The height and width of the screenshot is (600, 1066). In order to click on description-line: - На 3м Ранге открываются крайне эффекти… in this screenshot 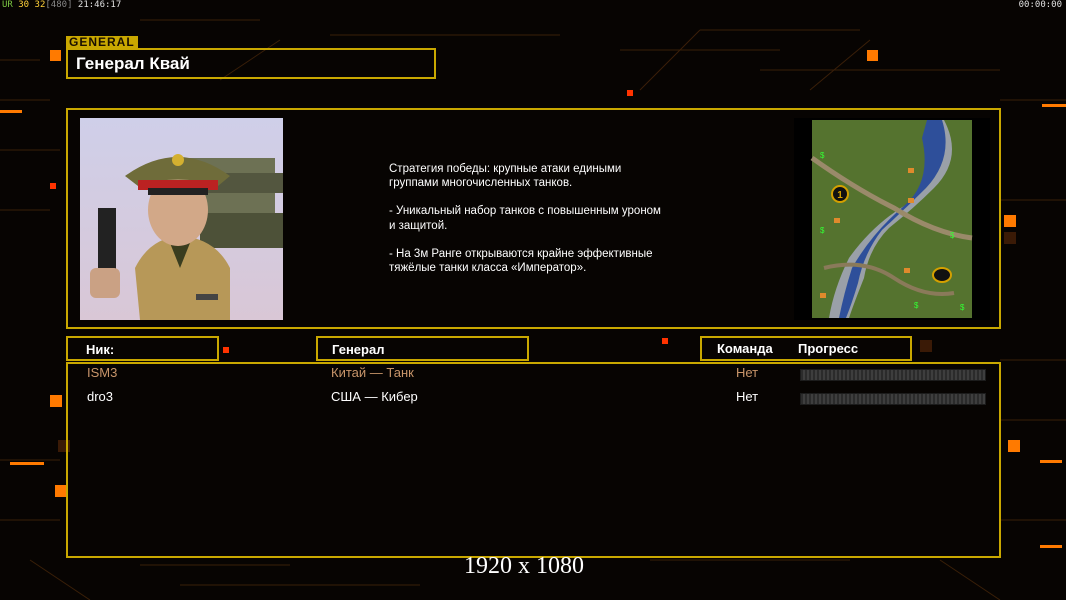, I will do `click(521, 261)`.